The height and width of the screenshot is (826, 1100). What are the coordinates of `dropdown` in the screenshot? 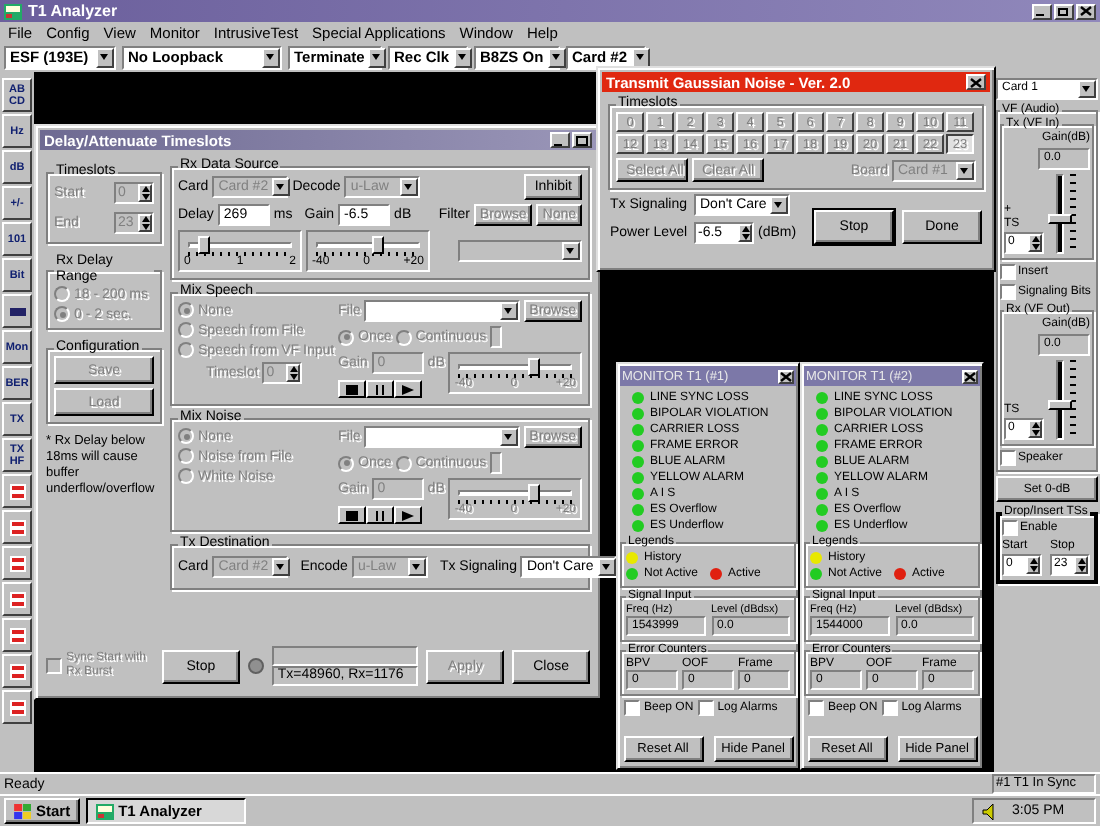 It's located at (520, 251).